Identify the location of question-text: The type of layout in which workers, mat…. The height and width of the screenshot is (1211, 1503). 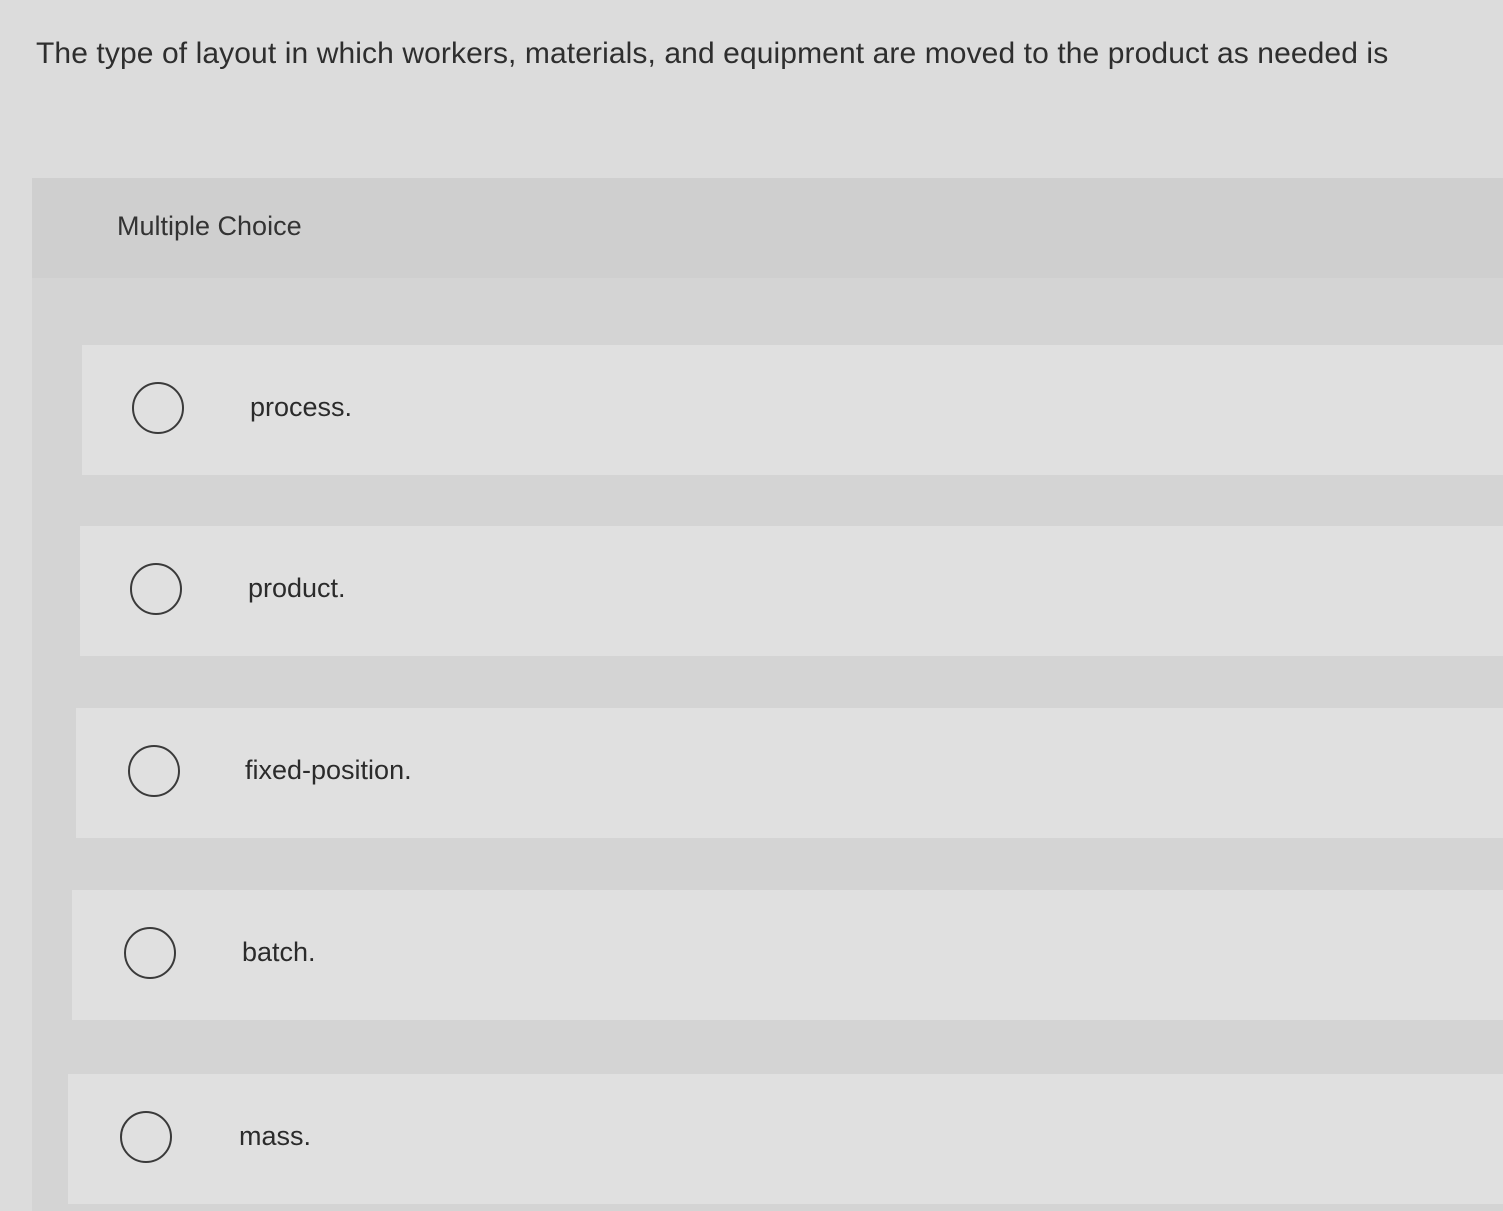
(712, 53).